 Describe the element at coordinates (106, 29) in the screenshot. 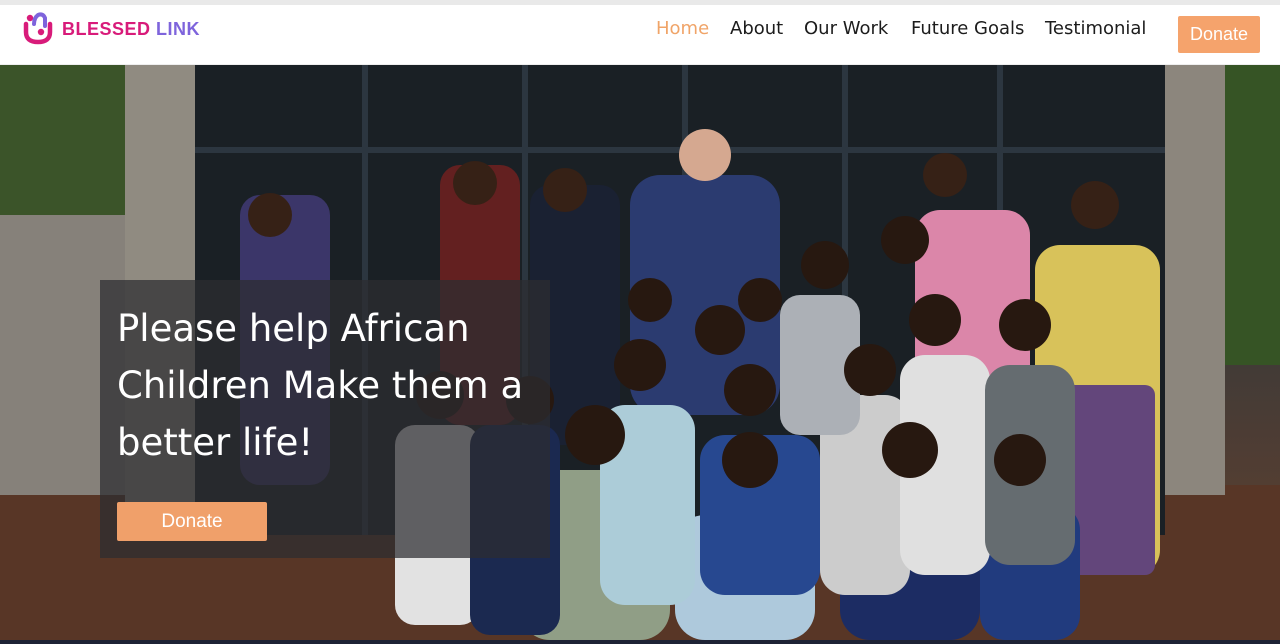

I see `brand-name-part1: BLESSED` at that location.